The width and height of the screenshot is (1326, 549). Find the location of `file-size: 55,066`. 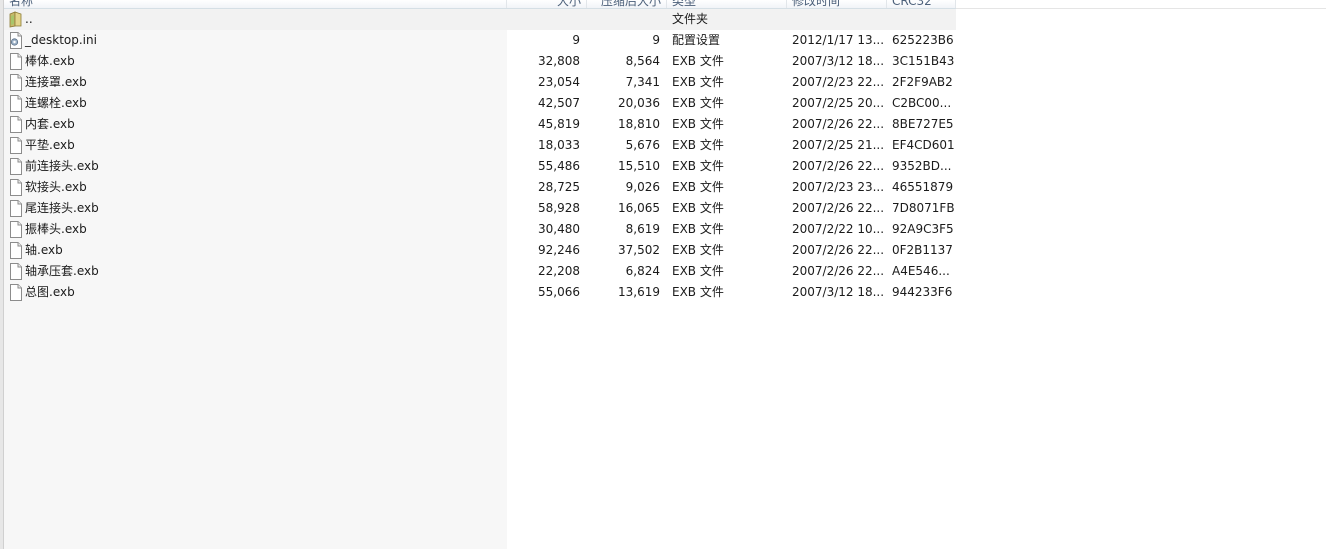

file-size: 55,066 is located at coordinates (559, 292).